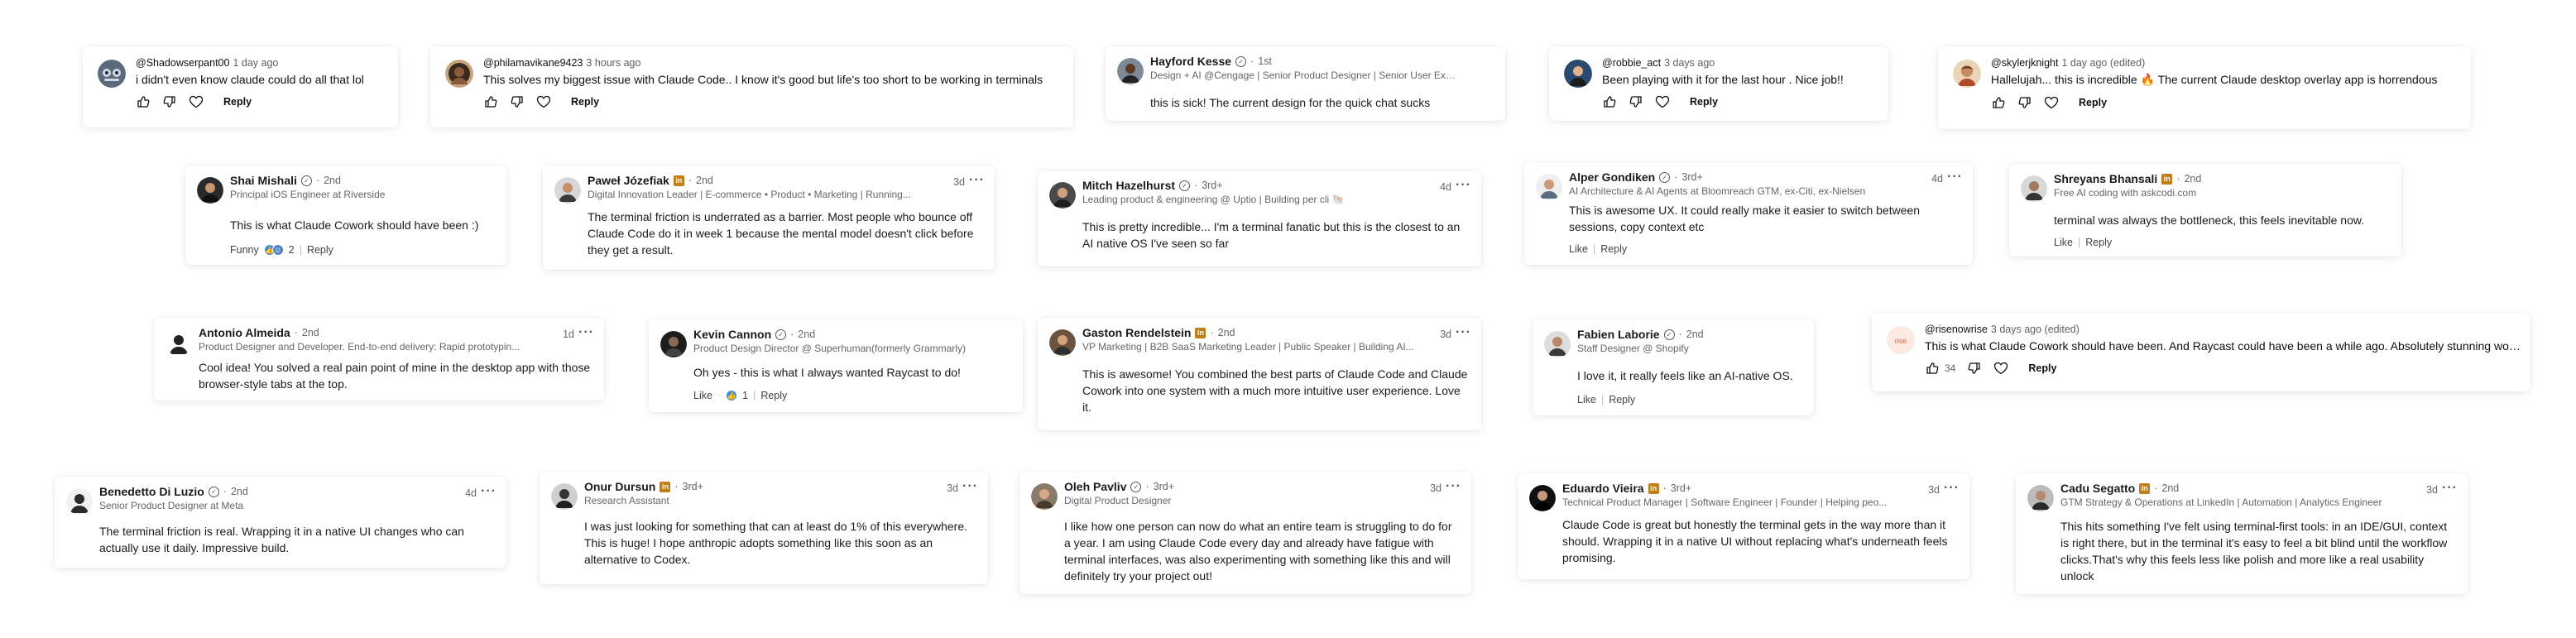 The height and width of the screenshot is (638, 2576). I want to click on author-name: Paweł Józefiak, so click(629, 180).